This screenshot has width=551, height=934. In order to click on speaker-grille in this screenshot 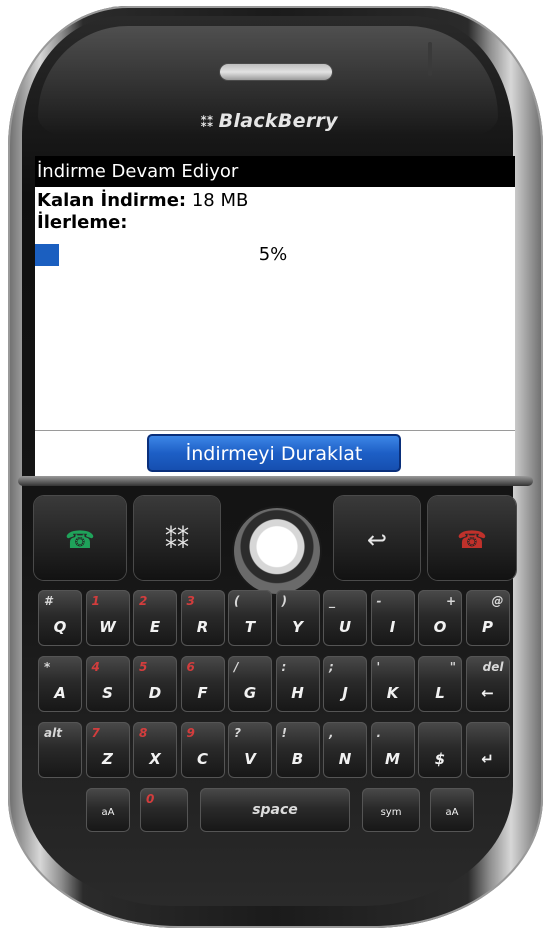, I will do `click(276, 72)`.